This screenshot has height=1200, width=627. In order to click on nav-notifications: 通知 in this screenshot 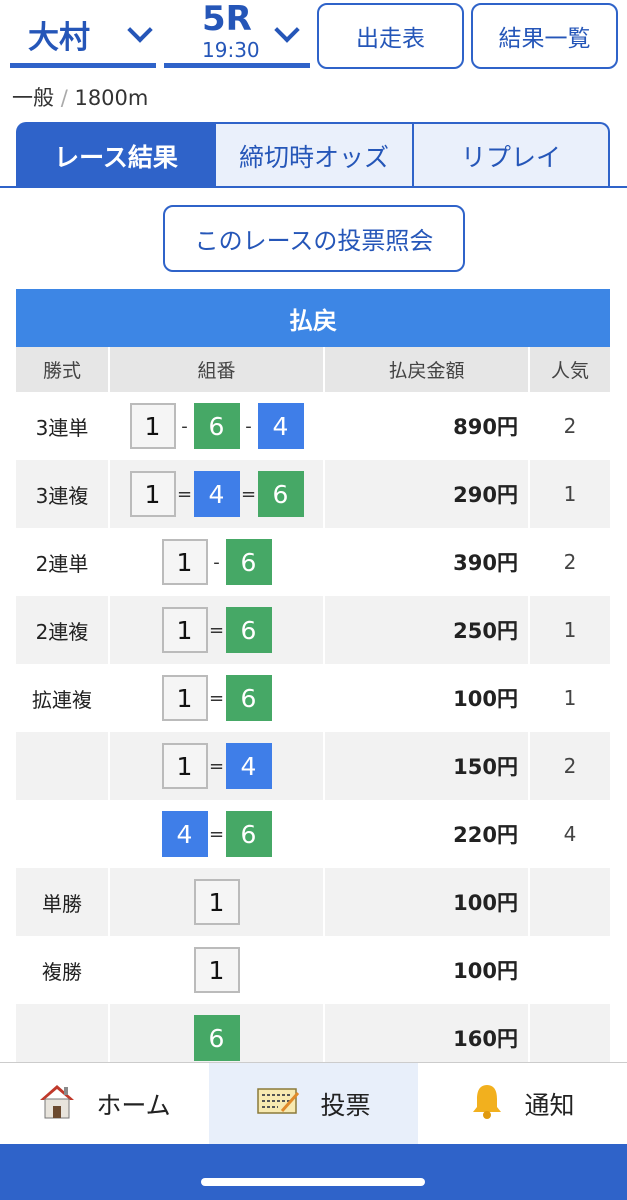, I will do `click(522, 1104)`.